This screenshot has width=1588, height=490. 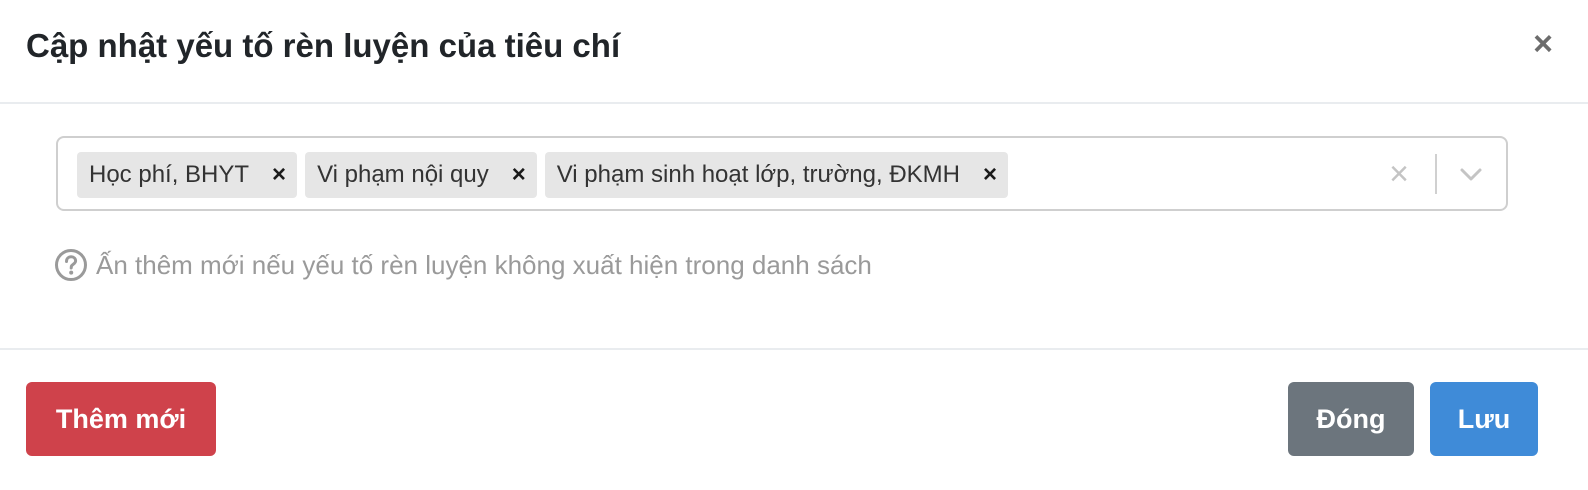 What do you see at coordinates (323, 45) in the screenshot?
I see `modal-title: Cập nhật yếu tố rèn luyện của tiêu chí` at bounding box center [323, 45].